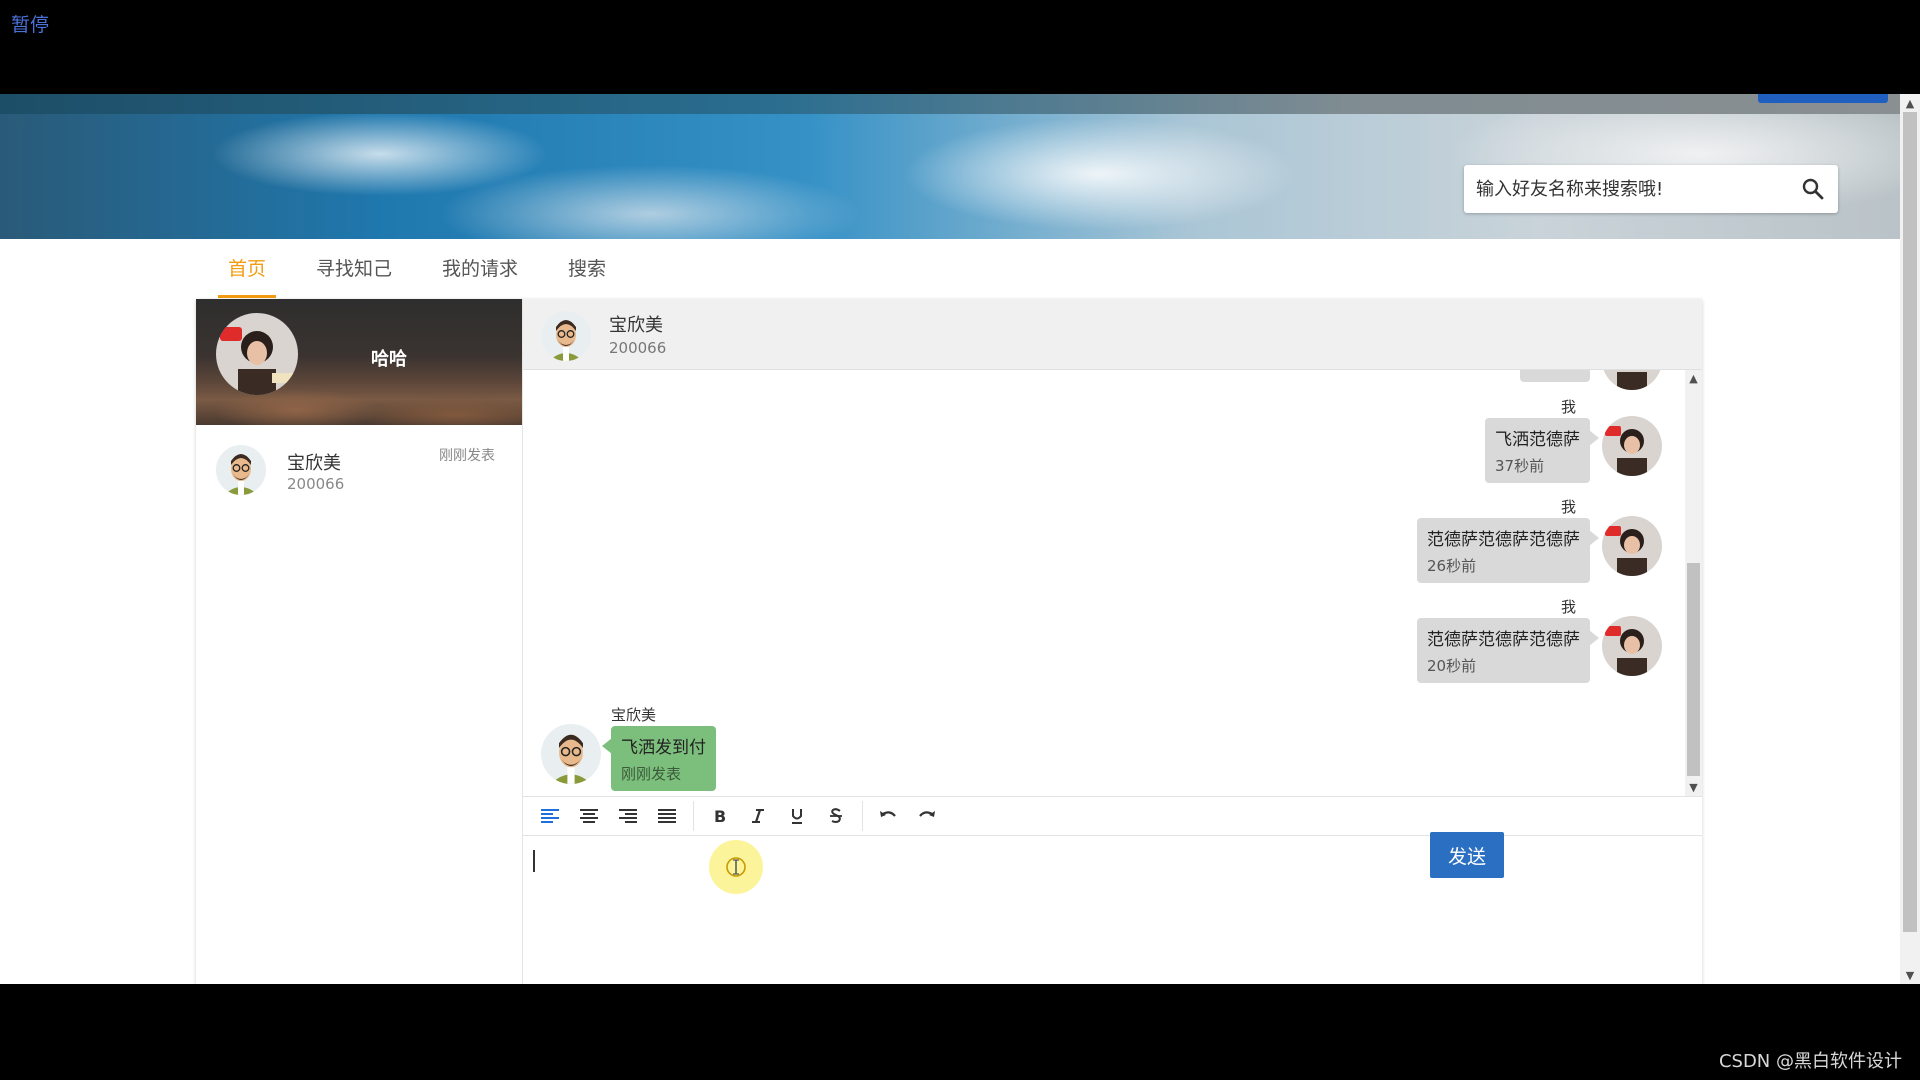 The width and height of the screenshot is (1920, 1080). Describe the element at coordinates (888, 816) in the screenshot. I see `undo-icon` at that location.